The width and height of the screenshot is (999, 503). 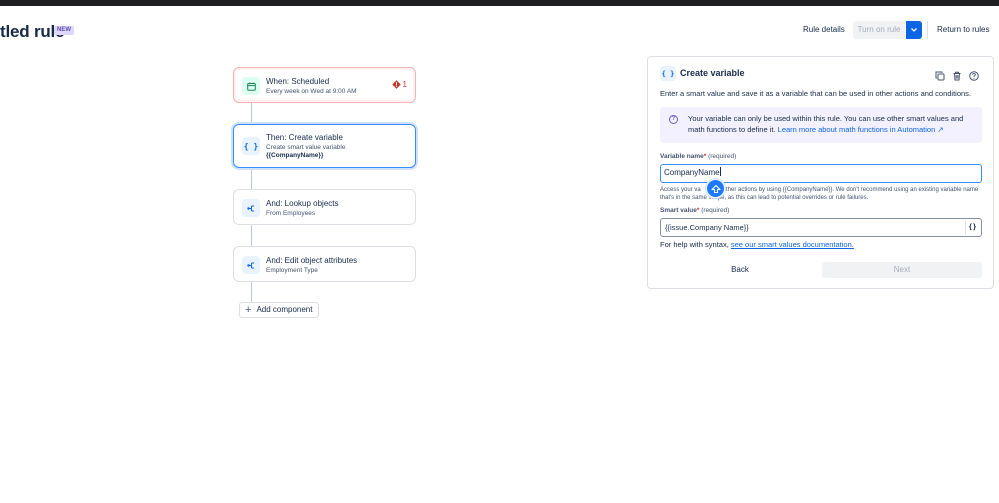 I want to click on card-subtitle: Employment Type, so click(x=292, y=270).